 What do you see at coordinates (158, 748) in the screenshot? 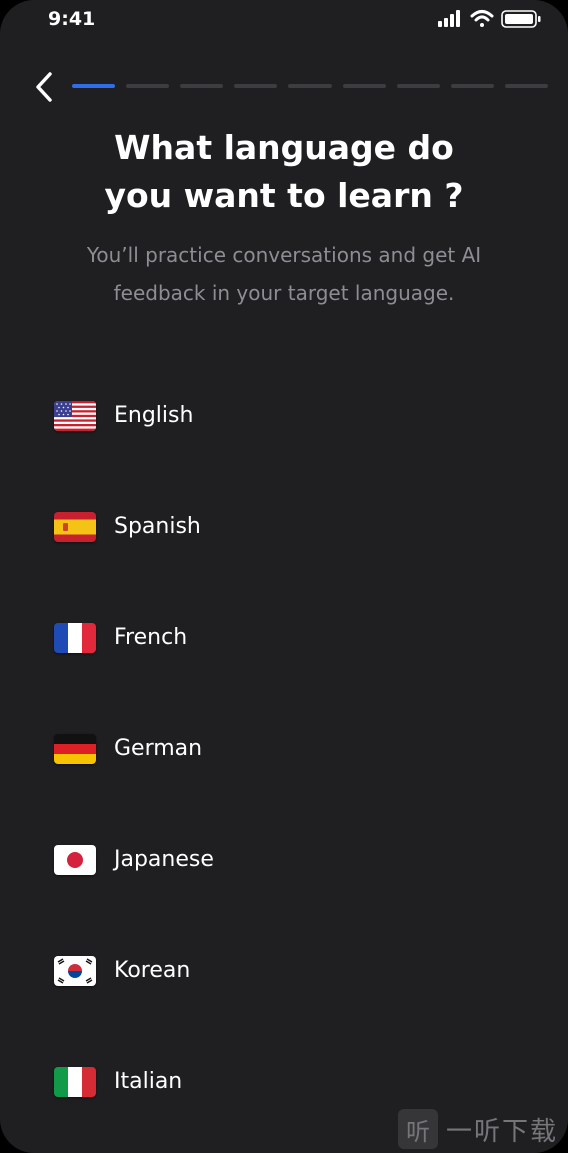
I see `language-label: German` at bounding box center [158, 748].